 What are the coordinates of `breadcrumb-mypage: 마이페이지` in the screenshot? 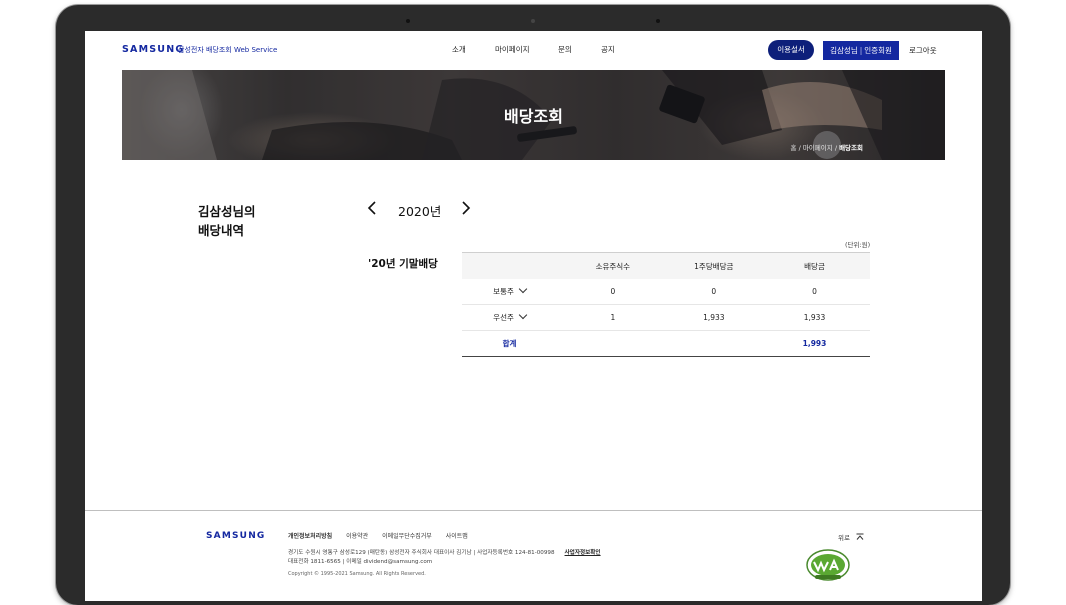 It's located at (818, 148).